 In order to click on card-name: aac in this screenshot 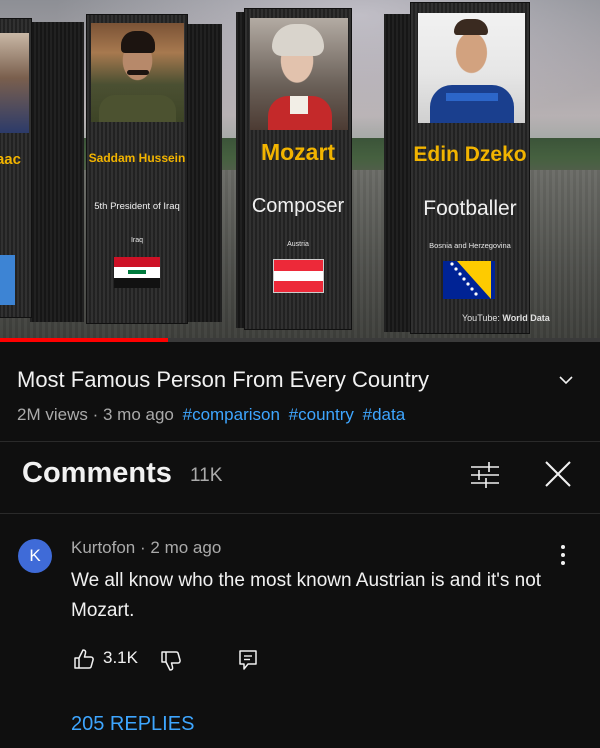, I will do `click(10, 159)`.